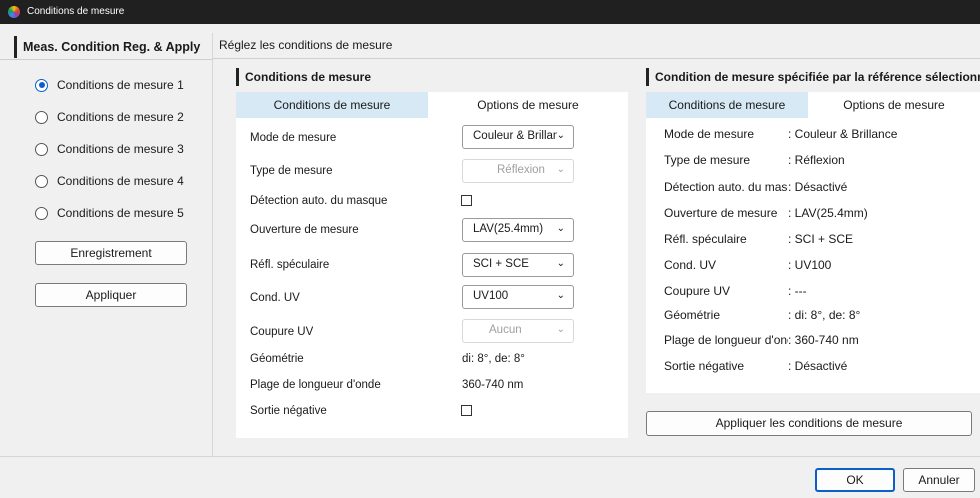 The width and height of the screenshot is (980, 498). I want to click on negative-checkbox, so click(466, 410).